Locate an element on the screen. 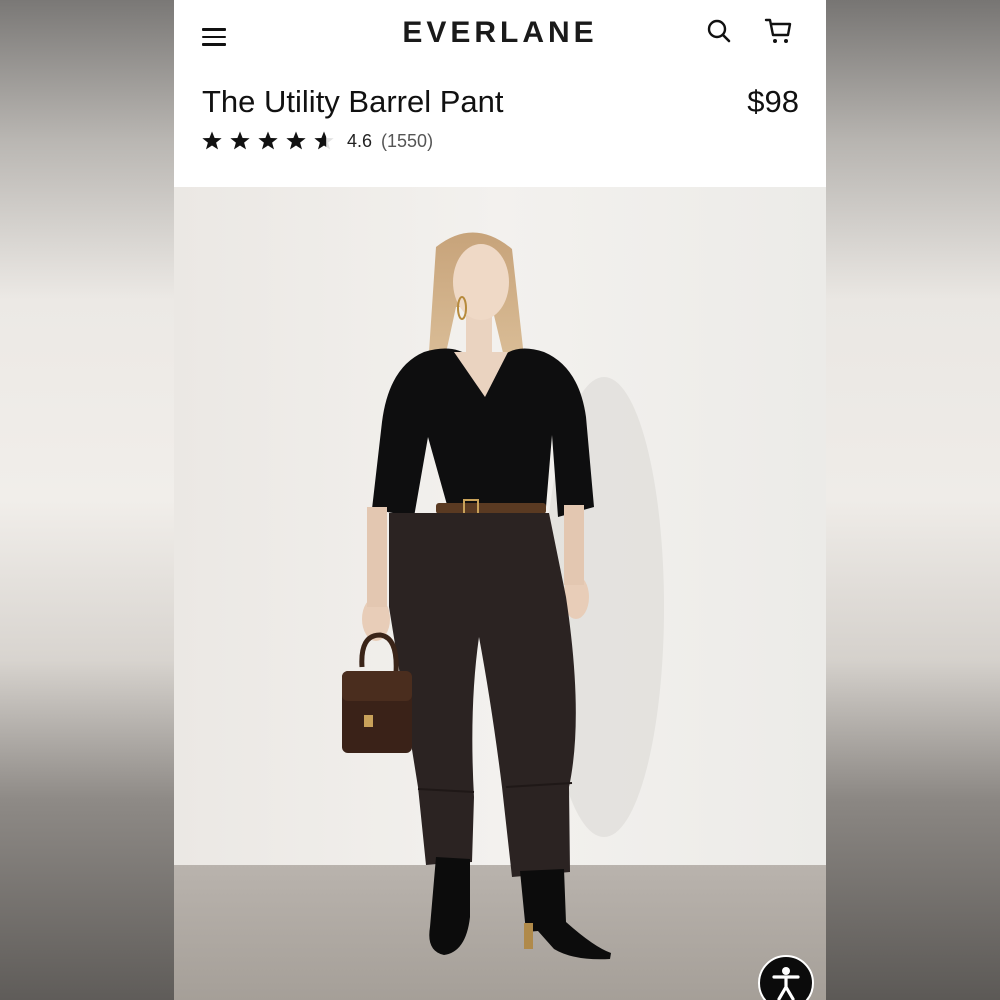 The height and width of the screenshot is (1000, 1000). product-price: $98 is located at coordinates (773, 101).